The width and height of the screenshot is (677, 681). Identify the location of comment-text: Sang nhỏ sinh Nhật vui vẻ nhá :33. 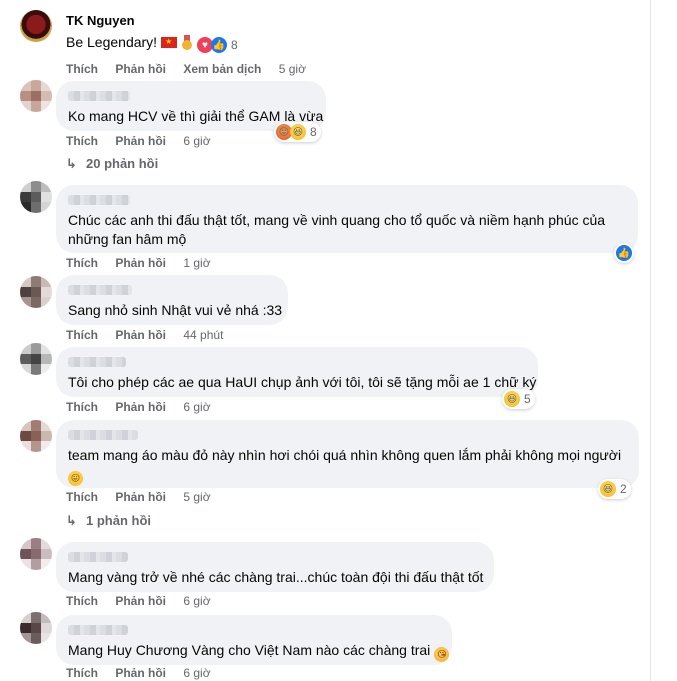
(175, 310).